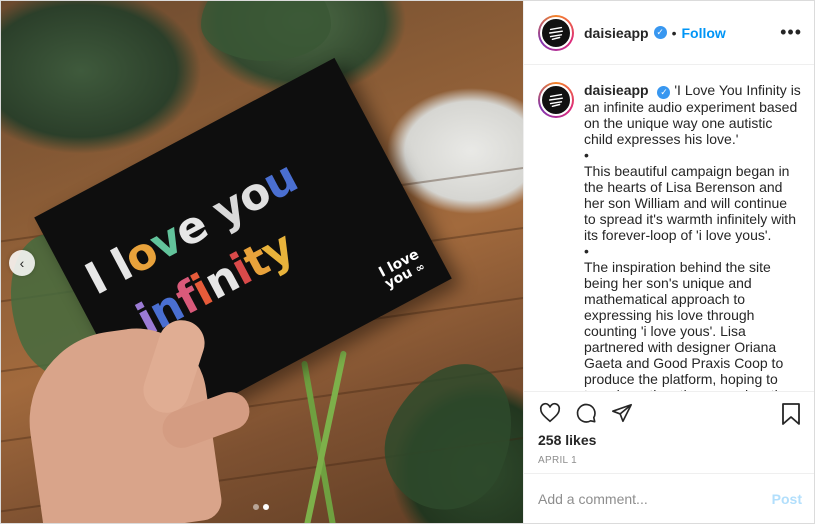 The height and width of the screenshot is (524, 815). Describe the element at coordinates (567, 440) in the screenshot. I see `likes-count: 258 likes` at that location.